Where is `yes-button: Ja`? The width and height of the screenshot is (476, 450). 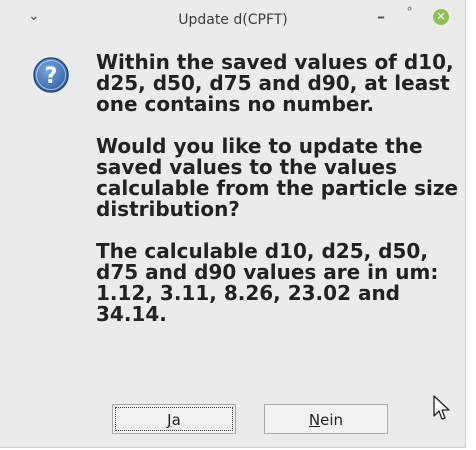 yes-button: Ja is located at coordinates (174, 419).